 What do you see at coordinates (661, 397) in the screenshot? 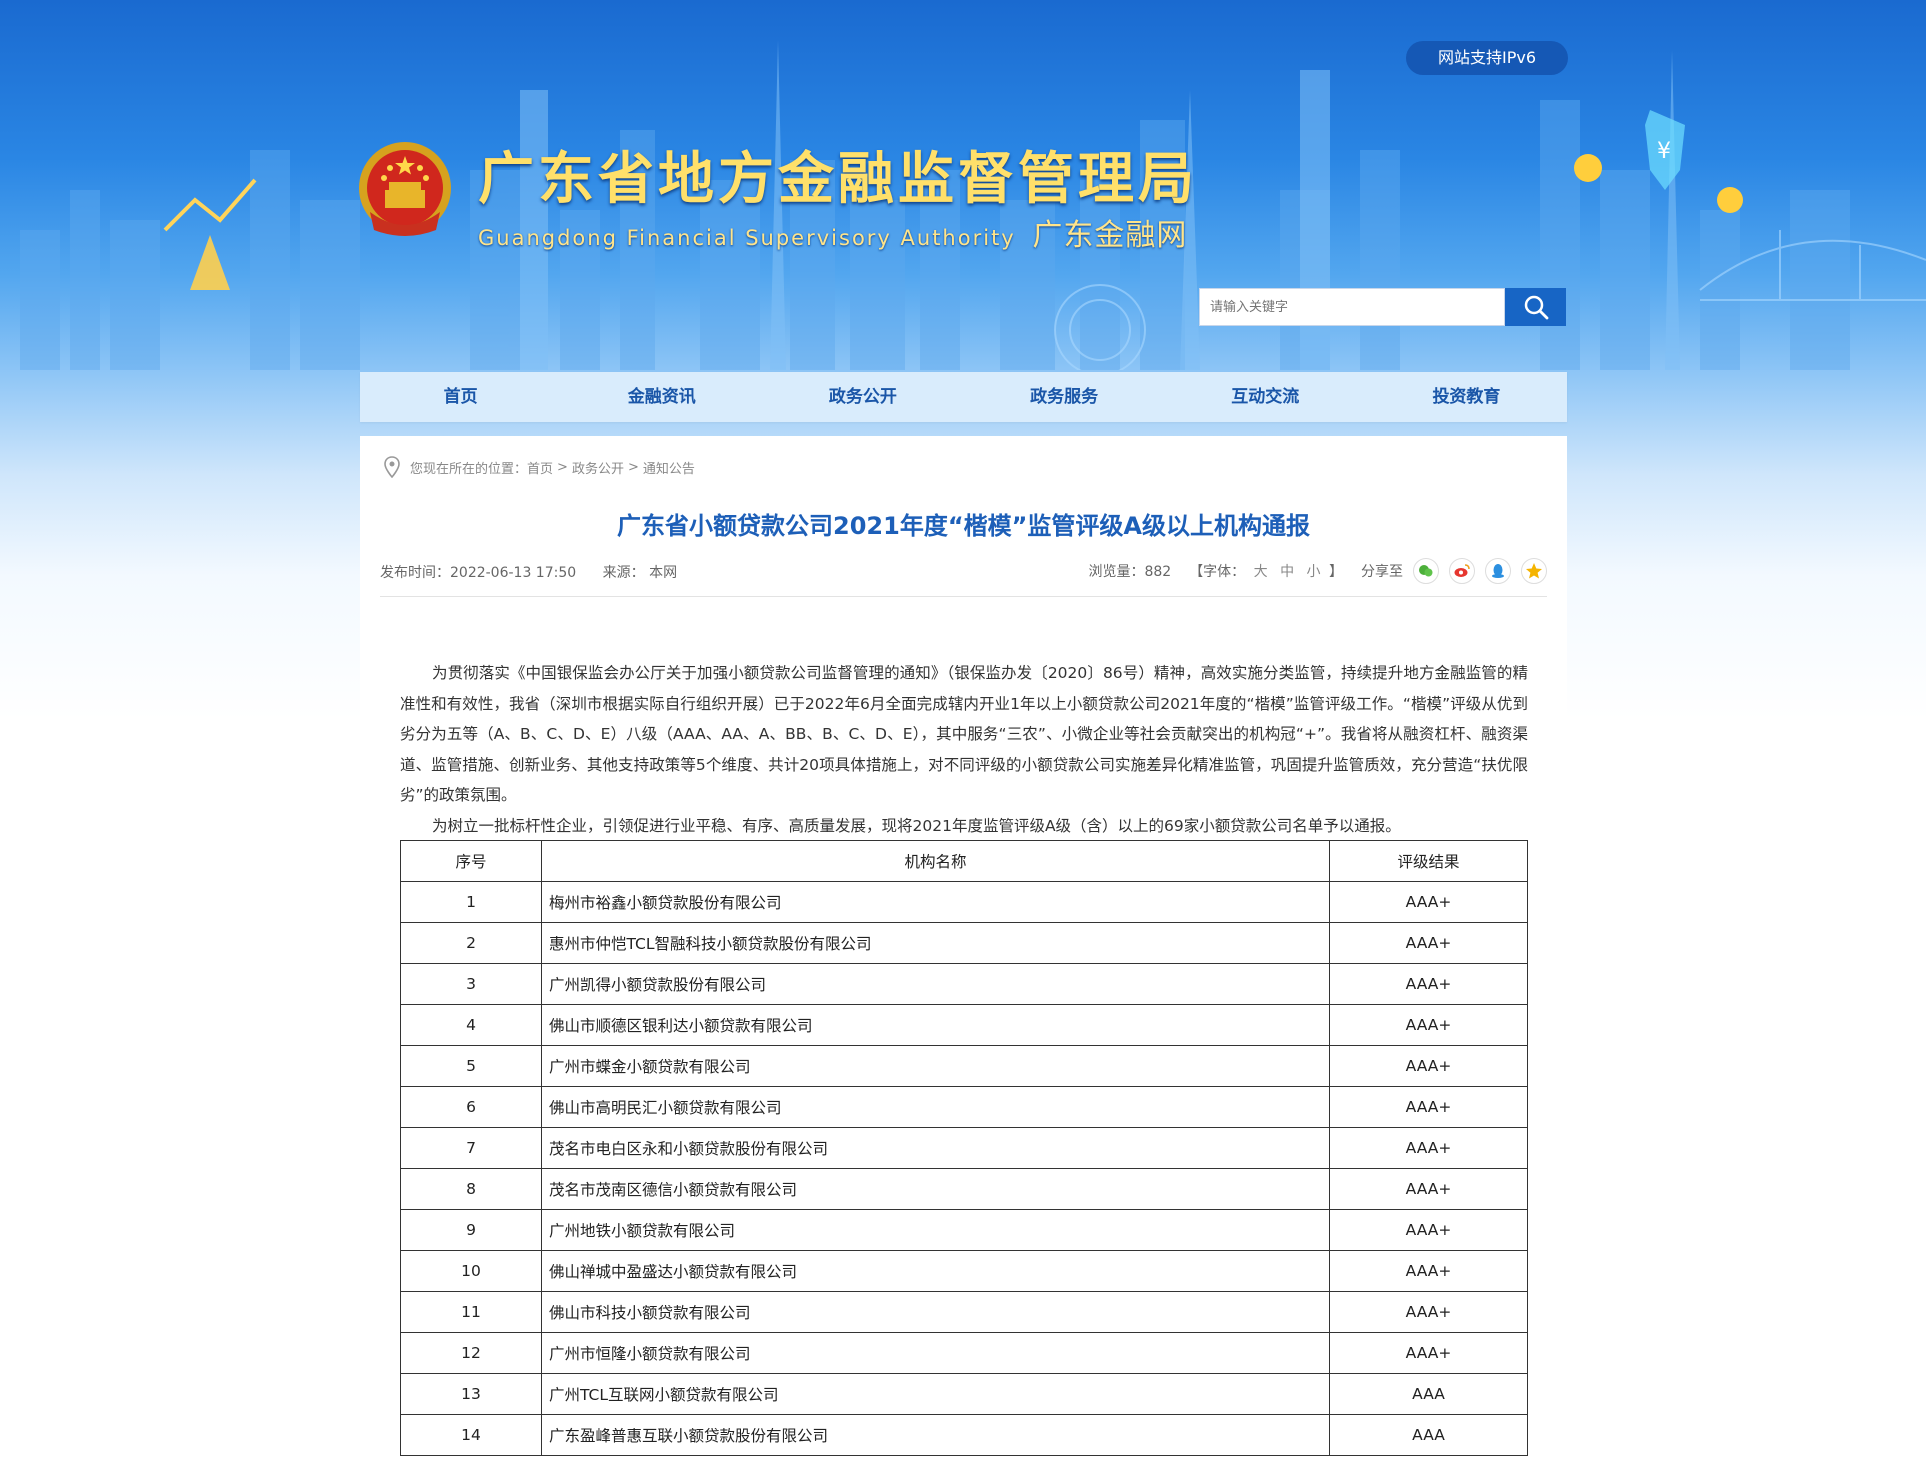
I see `nav-item-financial-news: 金融资讯` at bounding box center [661, 397].